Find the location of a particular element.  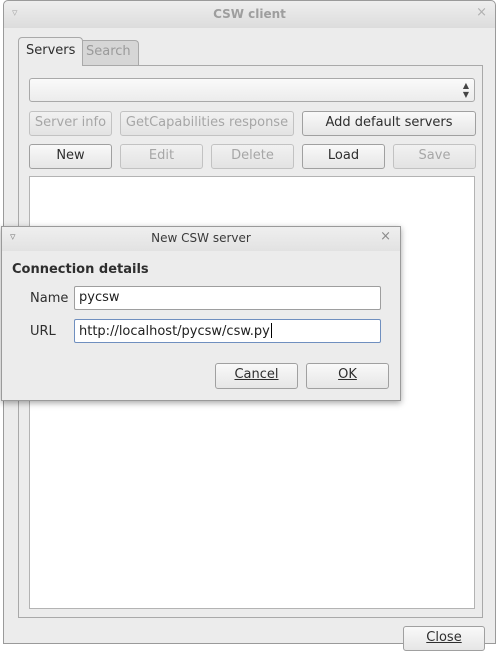

window-titlebar: ▿ CSW client × is located at coordinates (249, 14).